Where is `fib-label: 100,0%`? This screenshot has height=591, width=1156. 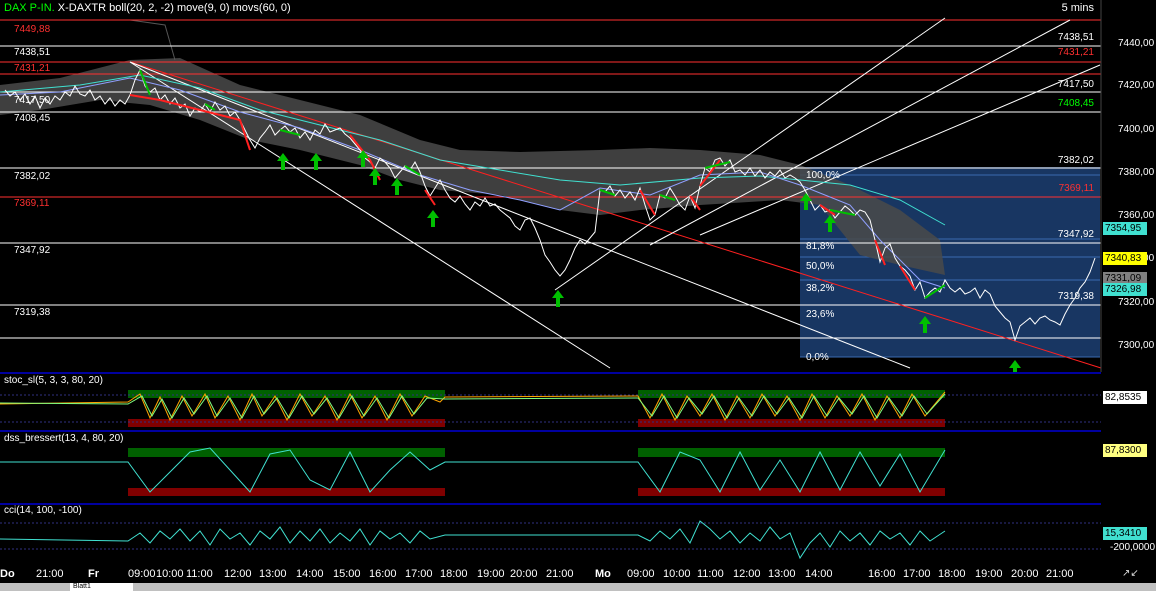
fib-label: 100,0% is located at coordinates (823, 175).